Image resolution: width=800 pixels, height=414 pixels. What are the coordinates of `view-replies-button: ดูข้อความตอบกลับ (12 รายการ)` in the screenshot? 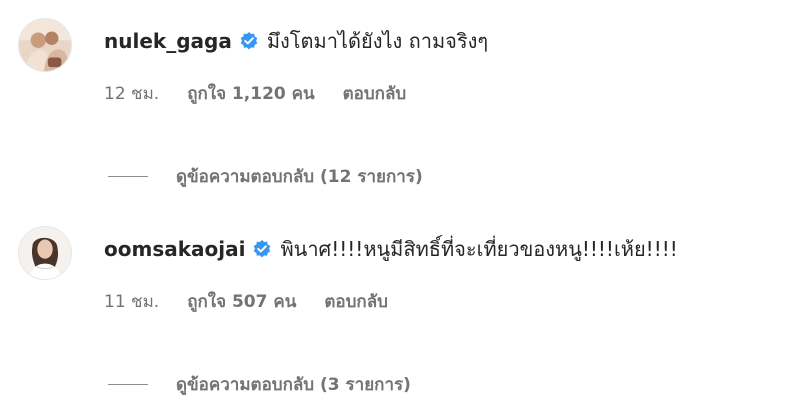 It's located at (265, 176).